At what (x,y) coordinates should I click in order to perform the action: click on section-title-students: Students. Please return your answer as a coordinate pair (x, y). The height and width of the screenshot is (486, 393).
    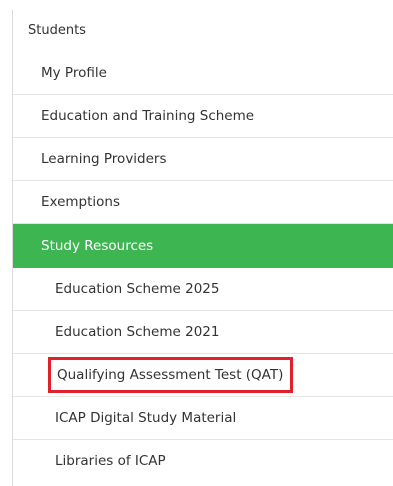
    Looking at the image, I should click on (57, 30).